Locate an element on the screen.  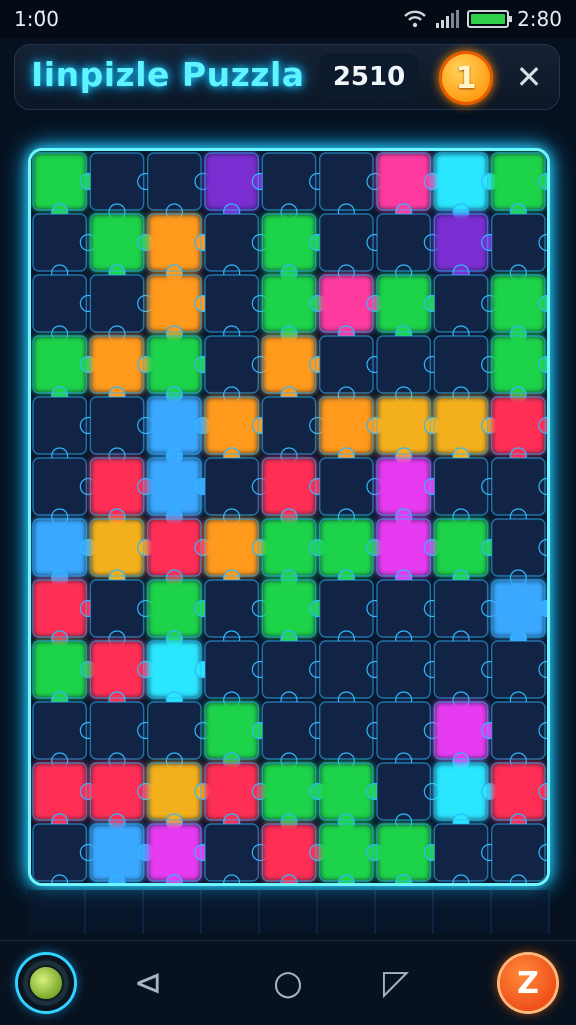
close-button: ✕ is located at coordinates (529, 77).